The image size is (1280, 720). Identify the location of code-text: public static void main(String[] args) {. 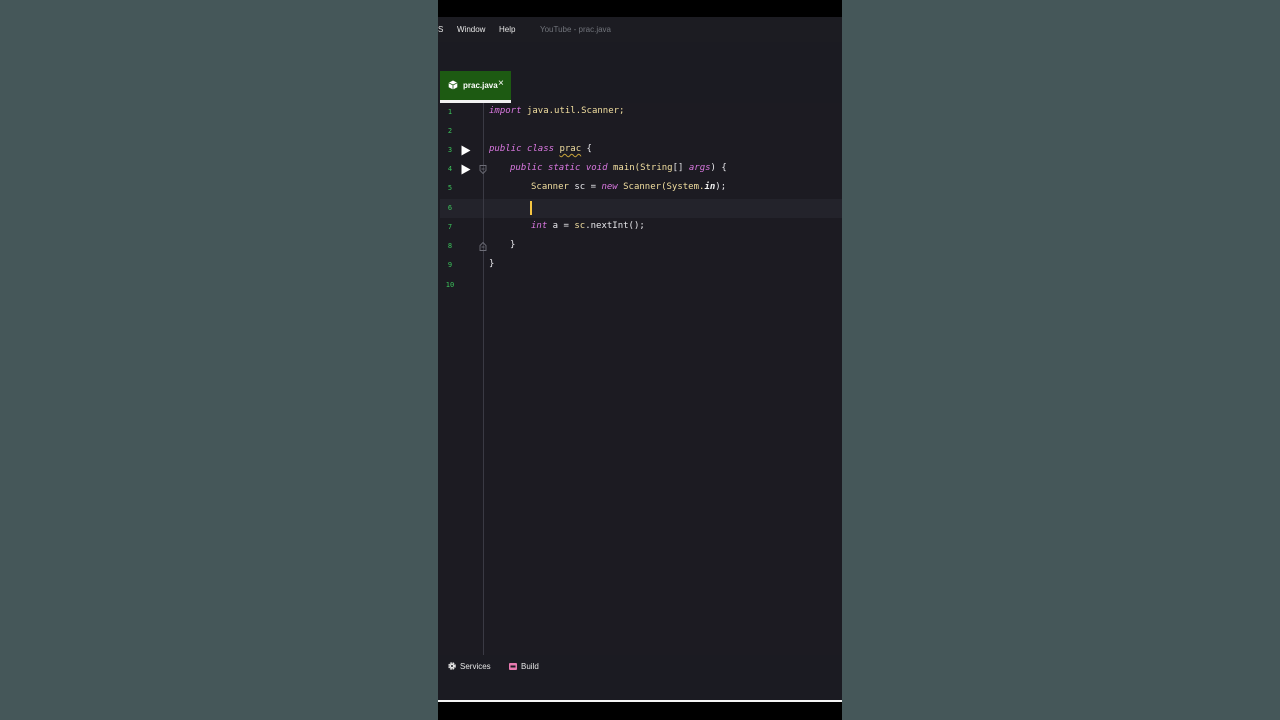
(618, 168).